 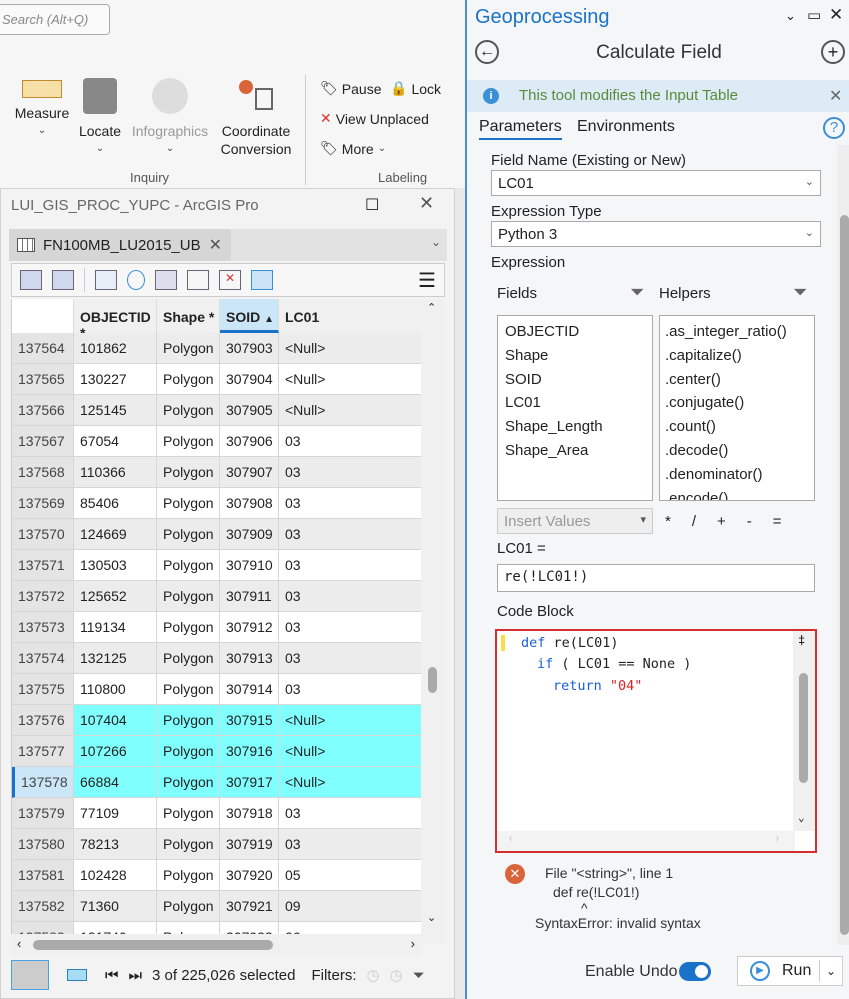 I want to click on search-input: Search (Alt+Q), so click(x=55, y=19).